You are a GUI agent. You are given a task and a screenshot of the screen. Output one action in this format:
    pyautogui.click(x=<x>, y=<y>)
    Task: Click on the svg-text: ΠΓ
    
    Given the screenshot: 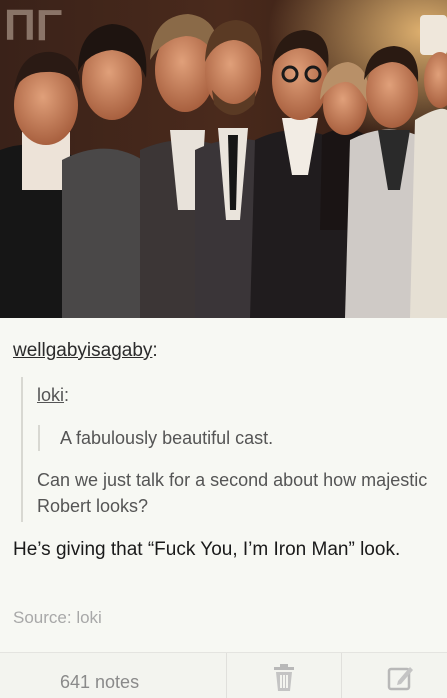 What is the action you would take?
    pyautogui.click(x=33, y=25)
    